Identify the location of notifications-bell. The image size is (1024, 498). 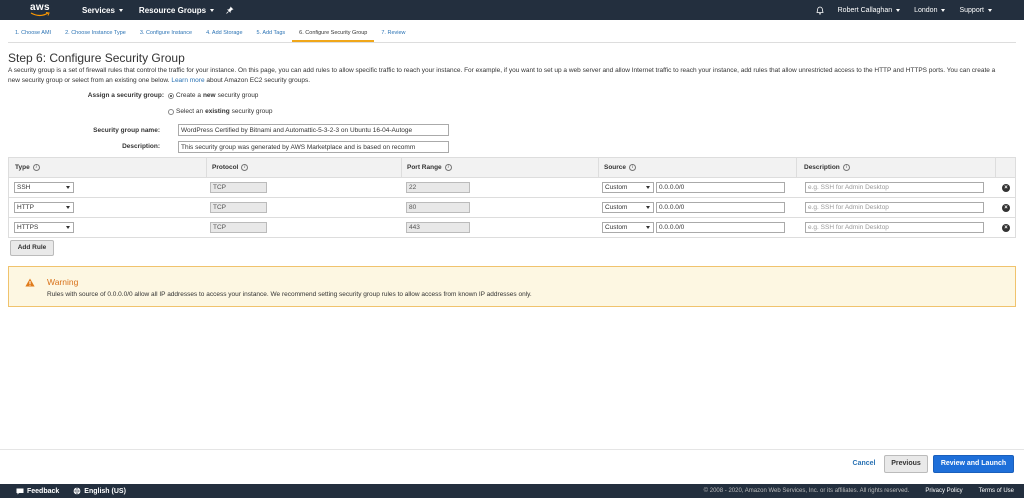
(820, 10).